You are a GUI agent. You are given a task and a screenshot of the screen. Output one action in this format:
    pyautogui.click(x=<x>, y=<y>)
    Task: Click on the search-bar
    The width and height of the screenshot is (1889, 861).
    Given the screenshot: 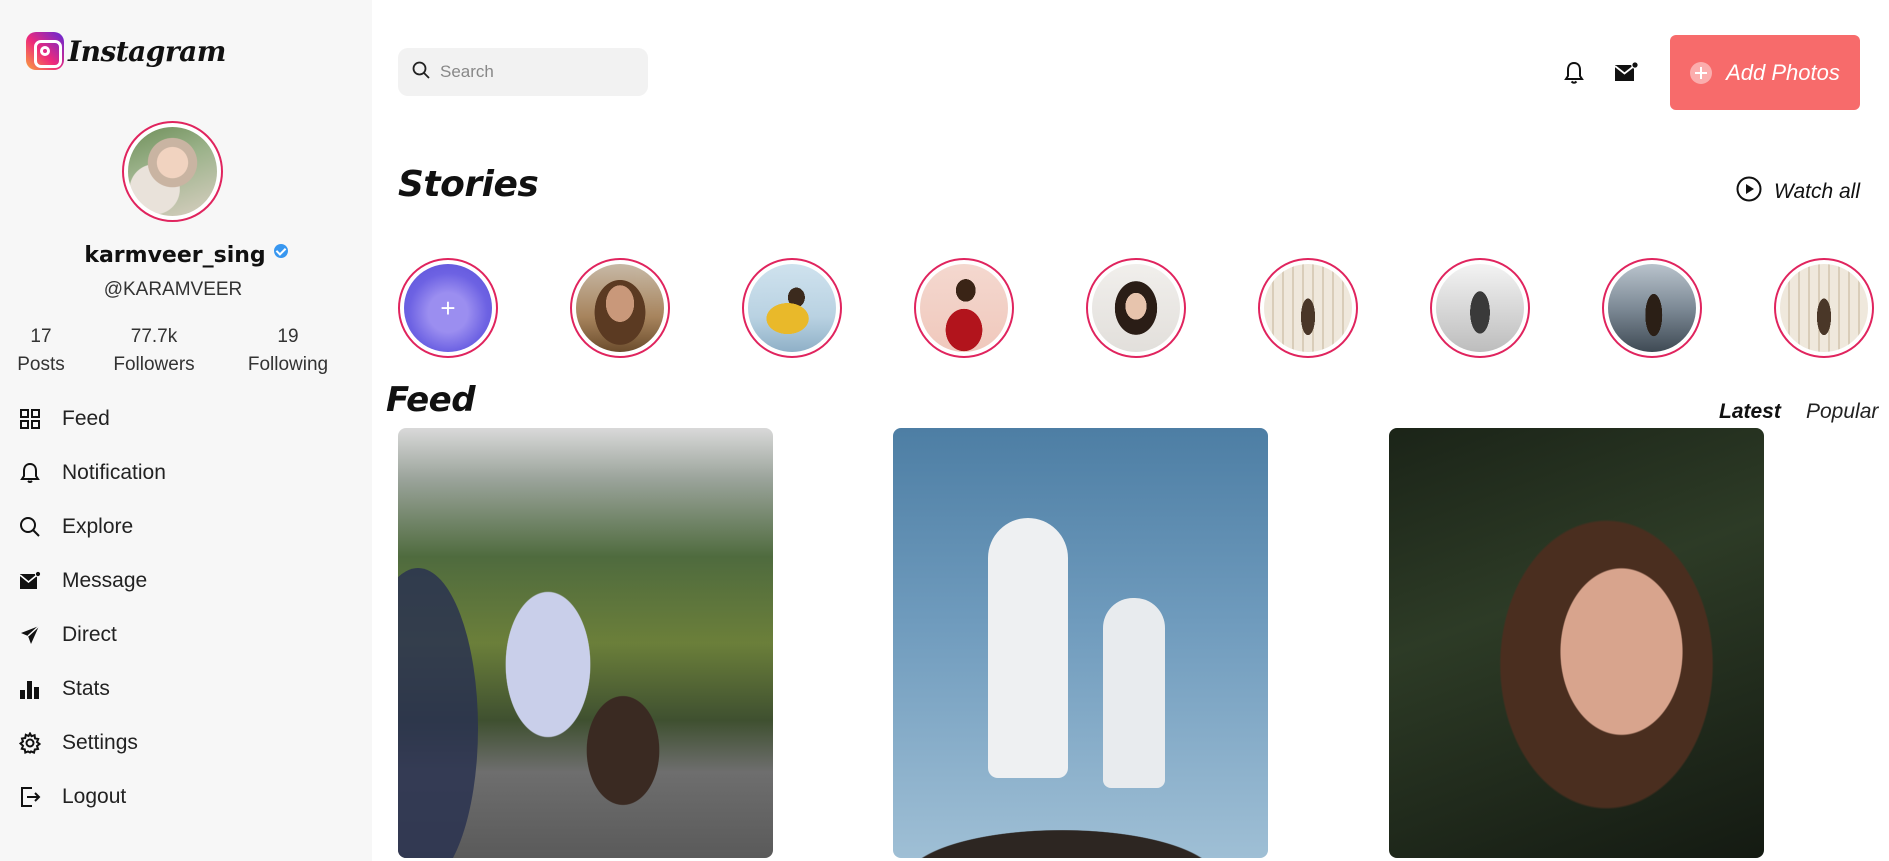 What is the action you would take?
    pyautogui.click(x=523, y=72)
    